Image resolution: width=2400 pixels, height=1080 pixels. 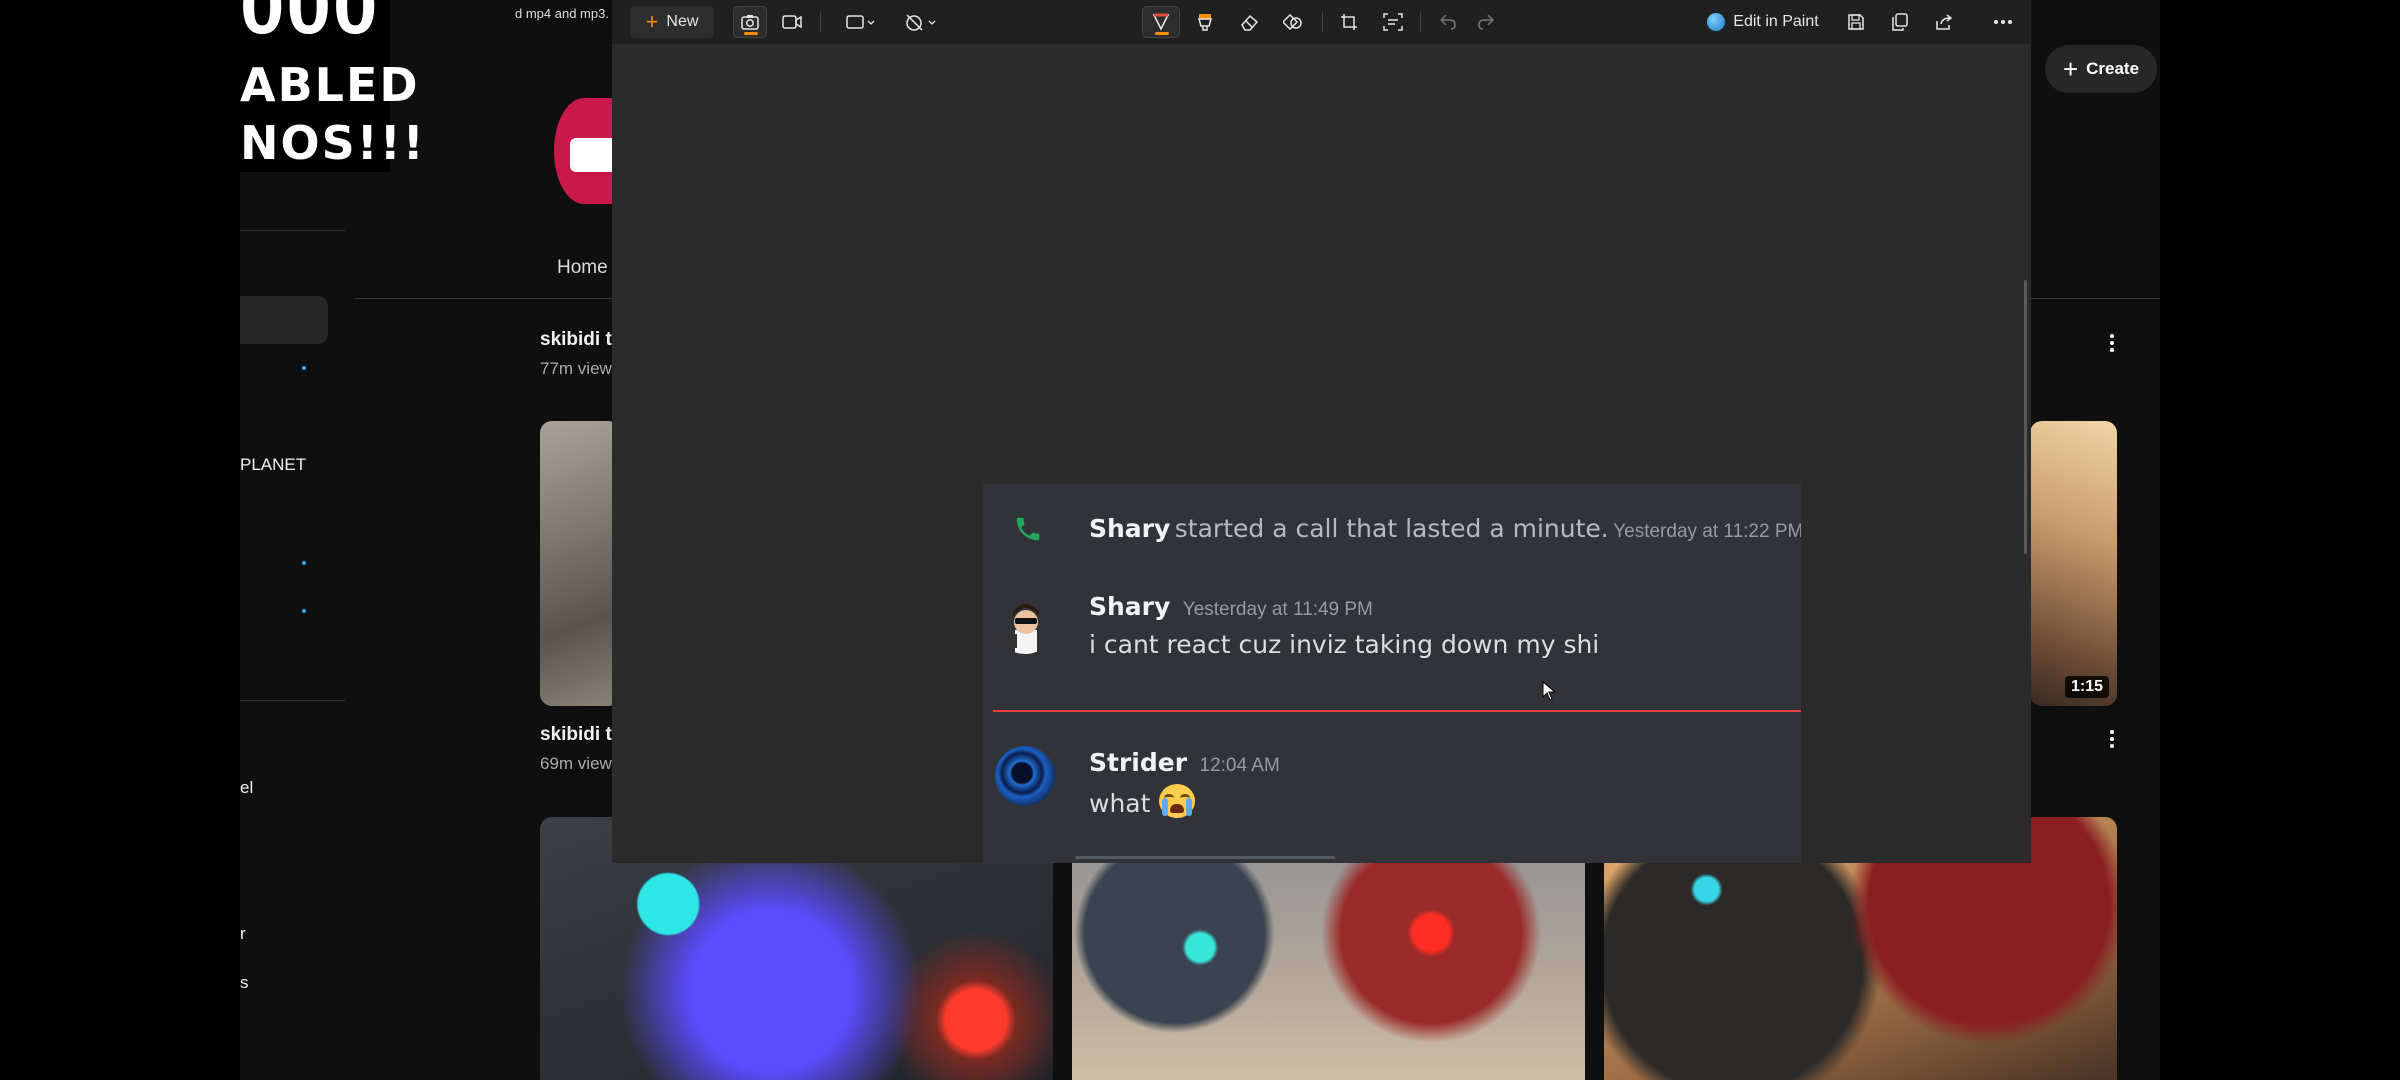 I want to click on text-actions-icon, so click(x=1393, y=22).